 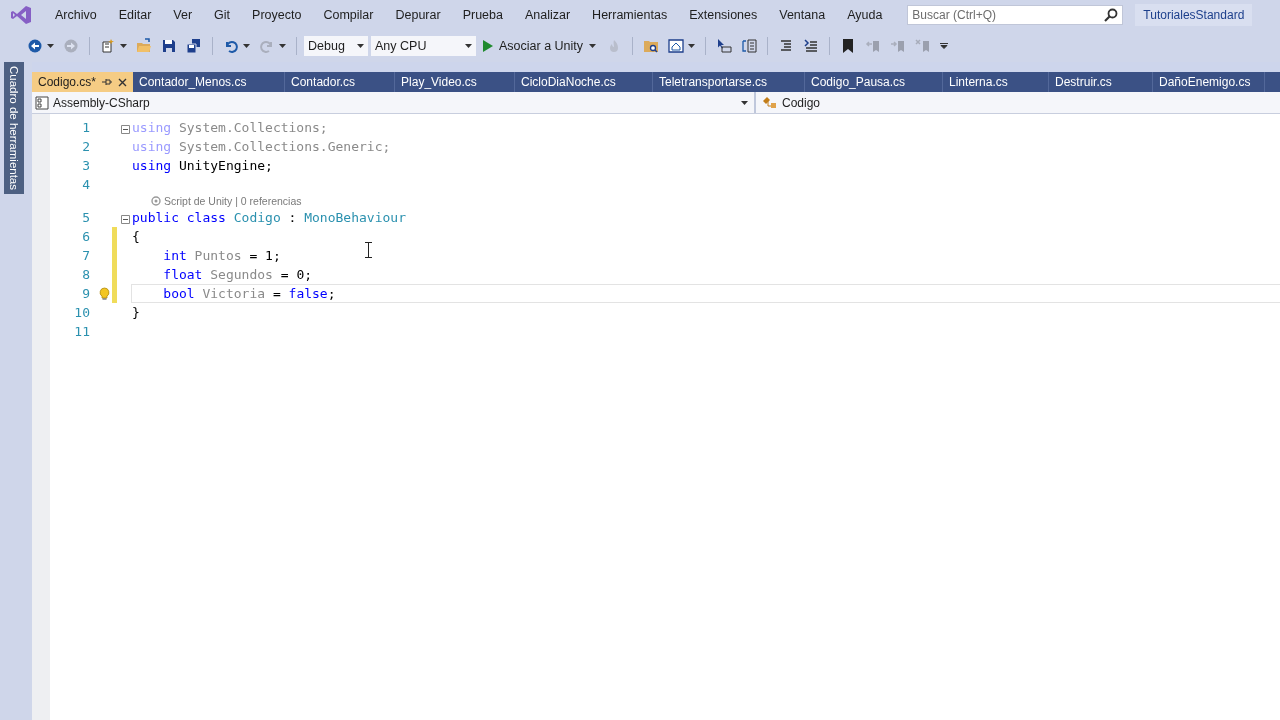 I want to click on code-line: float Segundos = 0;, so click(x=237, y=275).